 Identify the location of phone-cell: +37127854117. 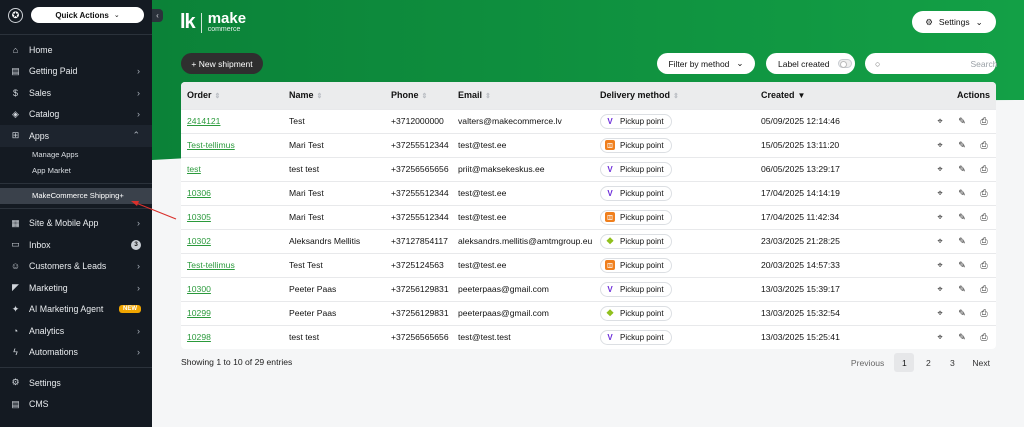
(418, 240).